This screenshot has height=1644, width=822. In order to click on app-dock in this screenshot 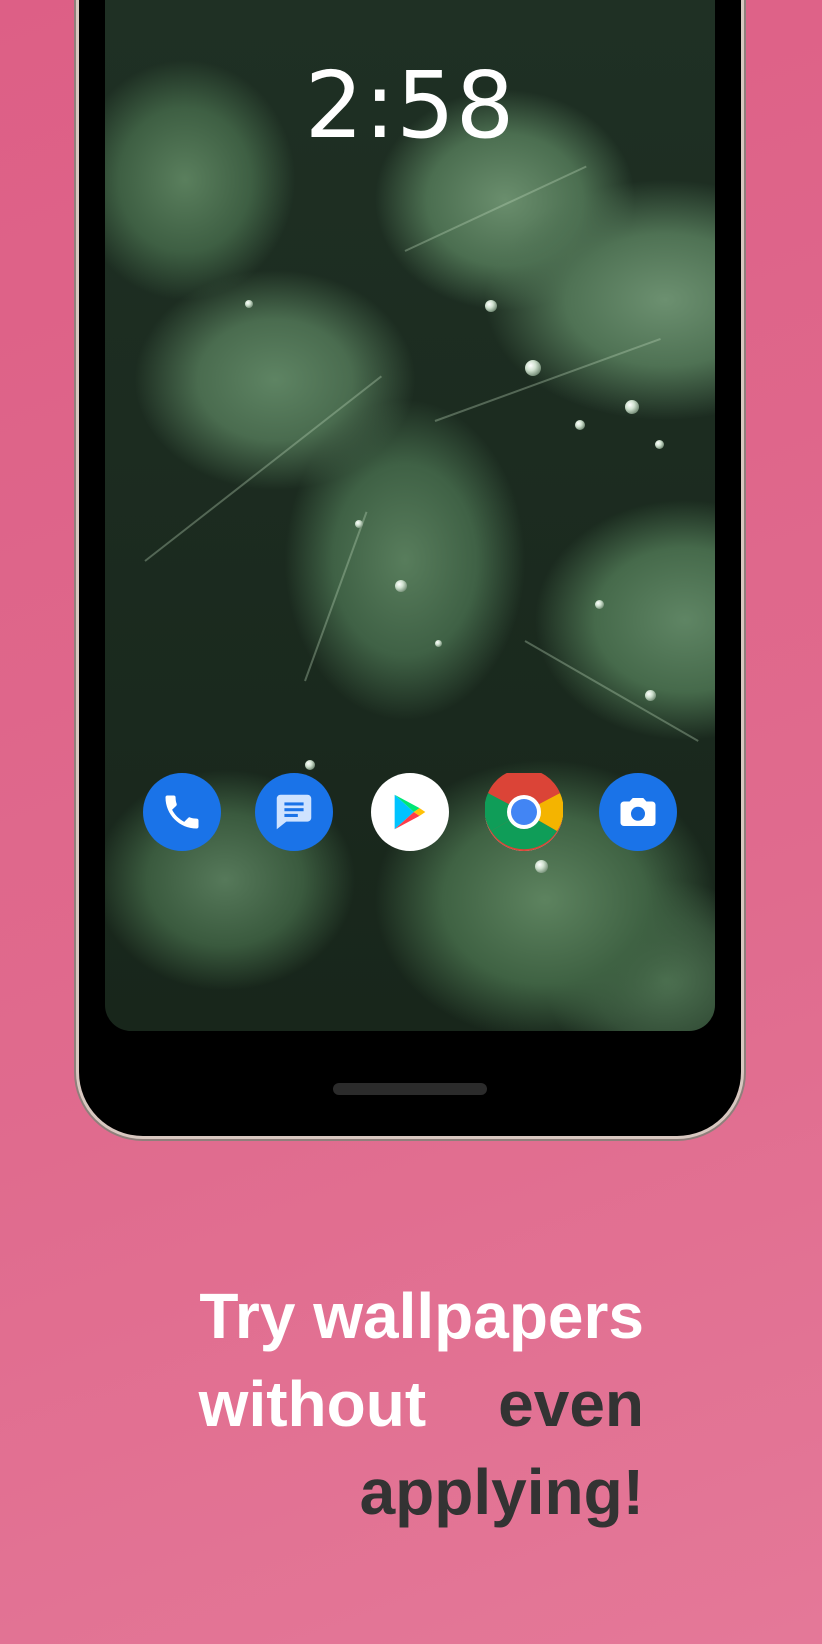, I will do `click(410, 813)`.